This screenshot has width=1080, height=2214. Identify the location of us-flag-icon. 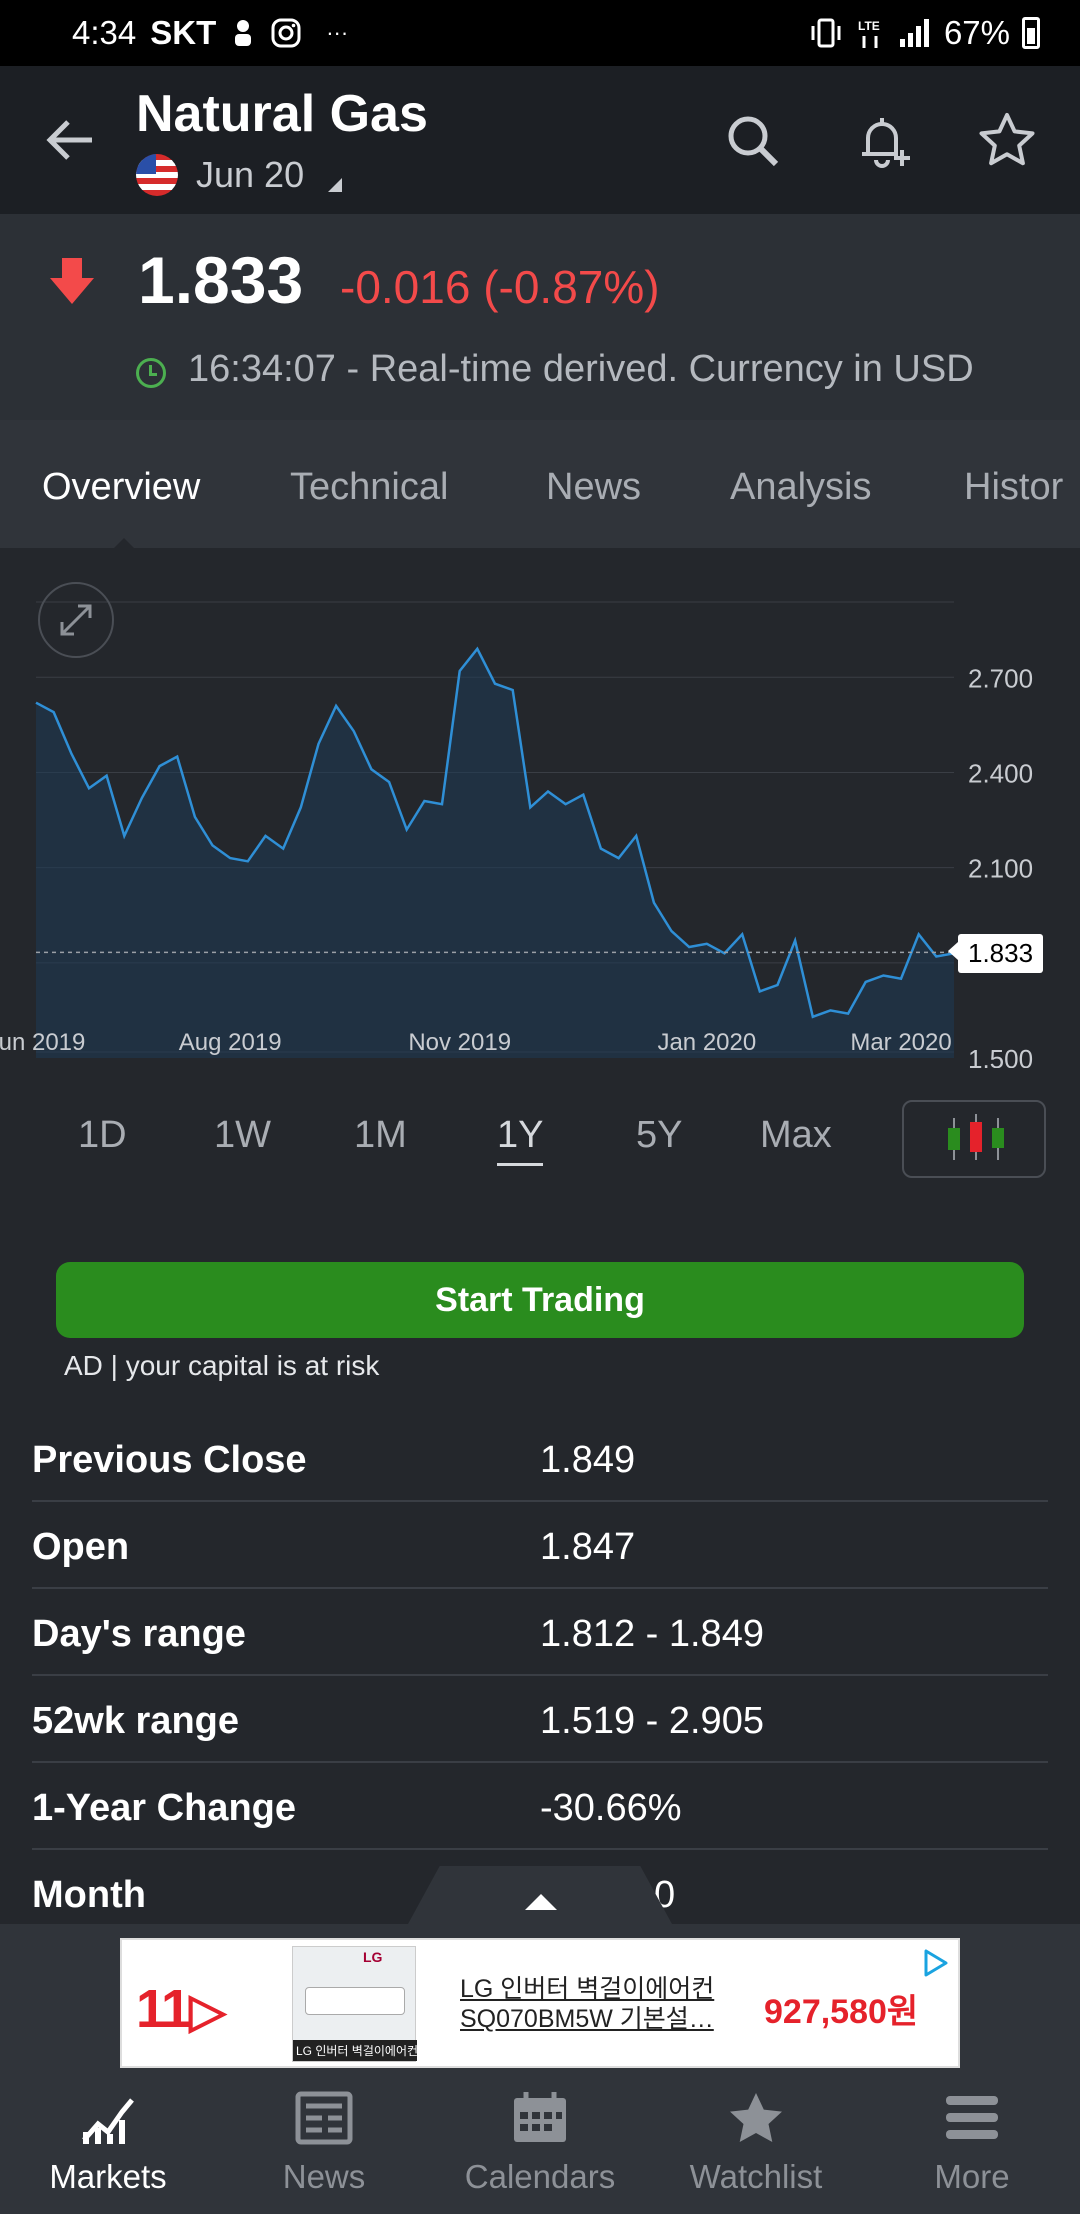
(157, 175).